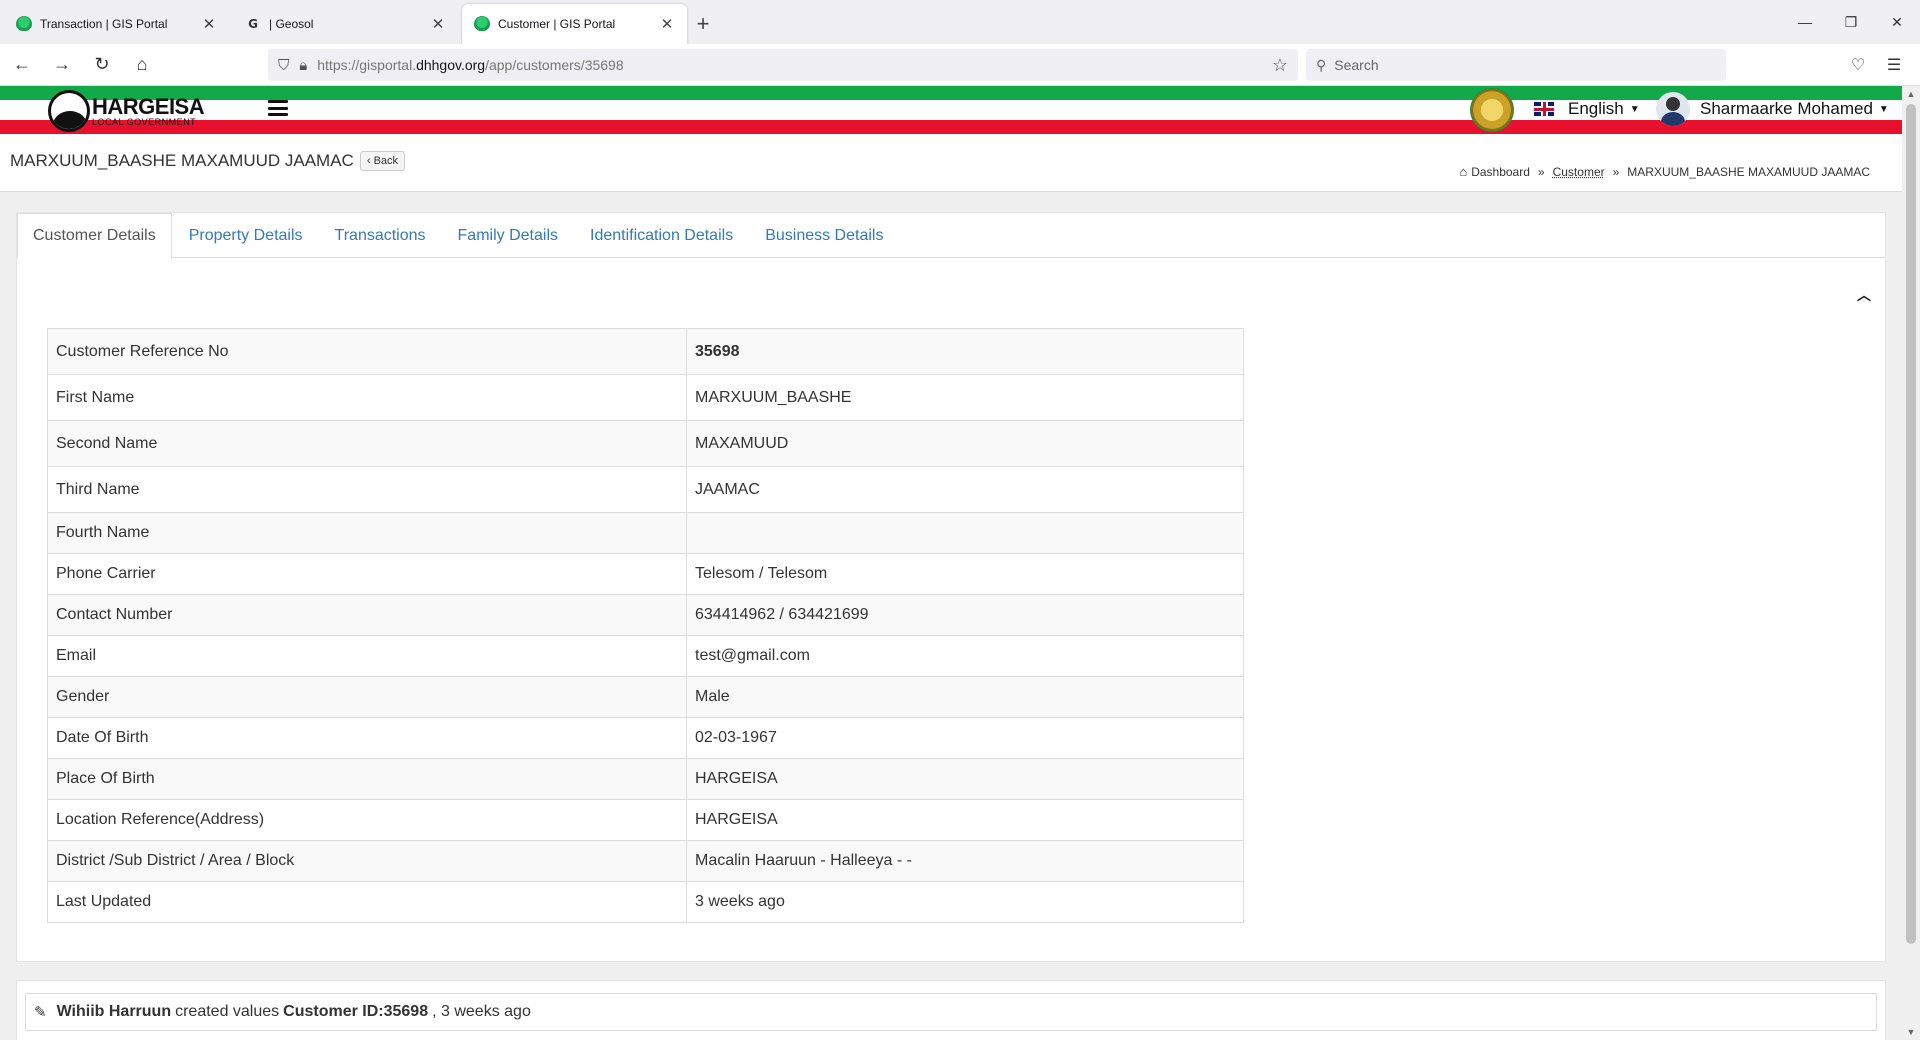 This screenshot has width=1920, height=1040. I want to click on field-value: 02-03-1967, so click(965, 738).